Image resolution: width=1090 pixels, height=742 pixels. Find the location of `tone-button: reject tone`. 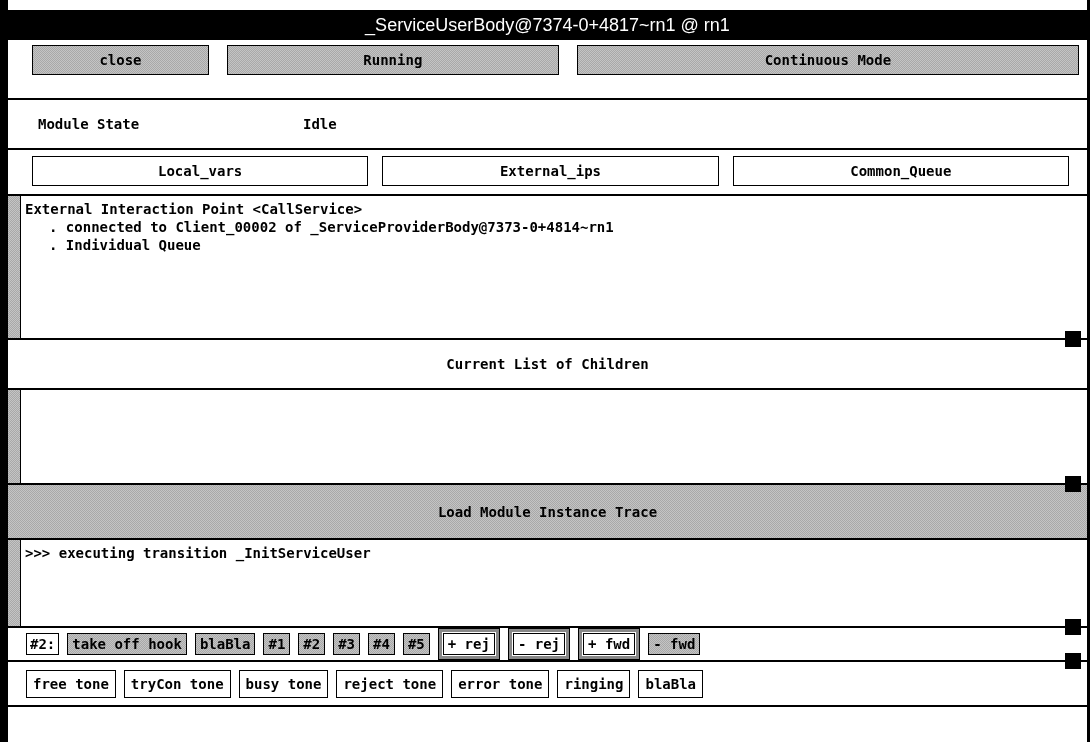

tone-button: reject tone is located at coordinates (390, 683).